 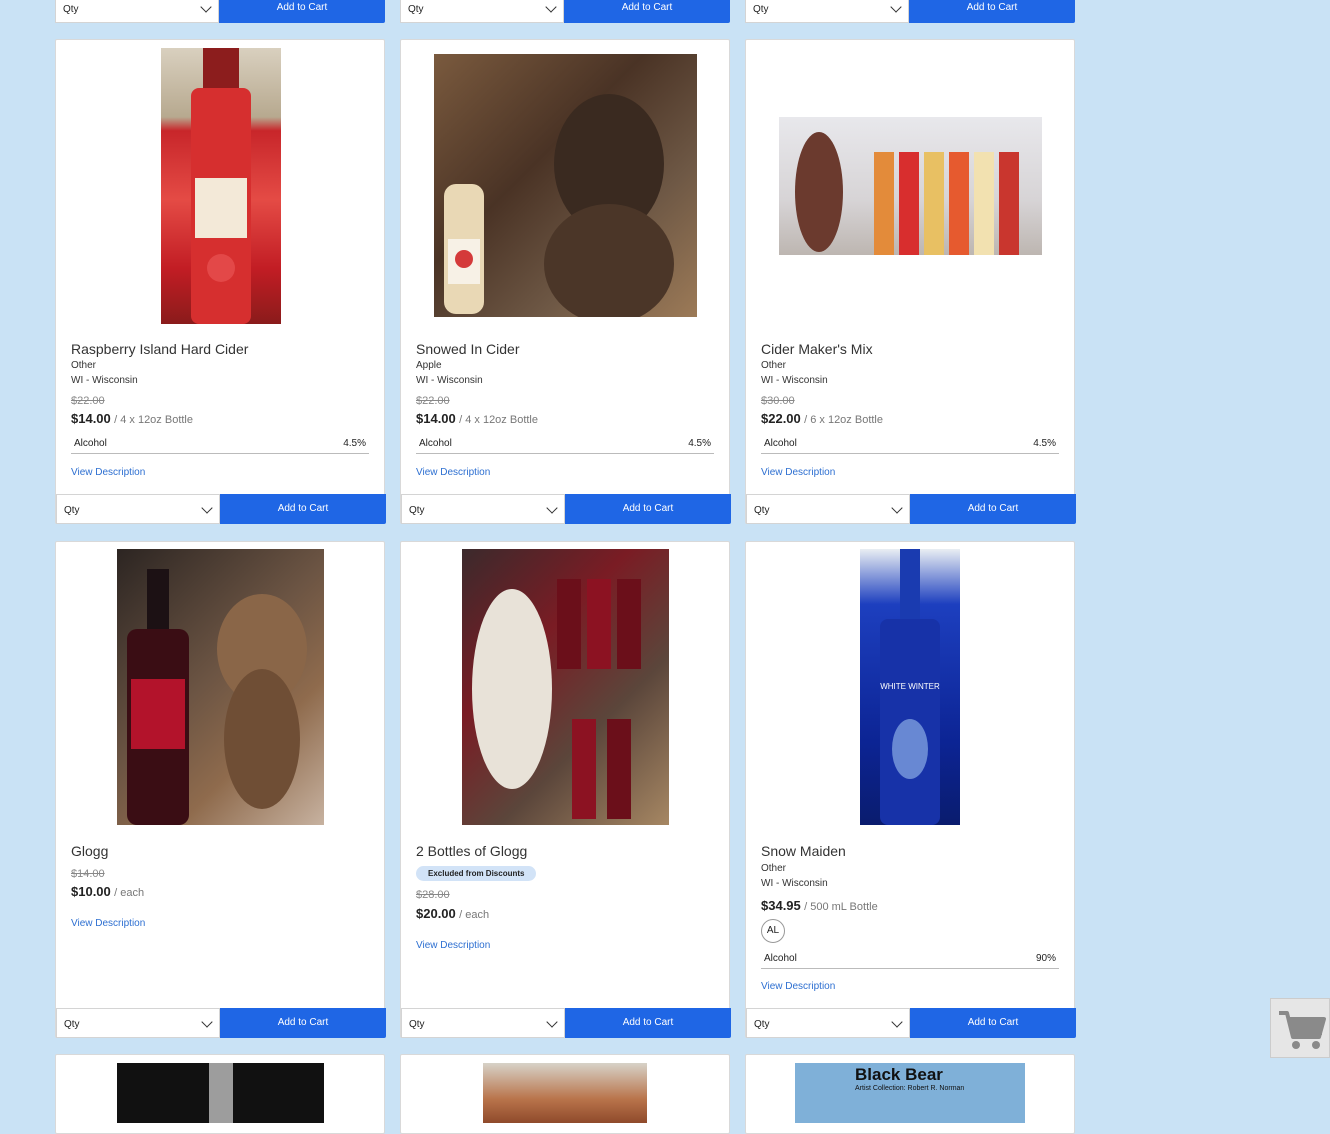 What do you see at coordinates (89, 851) in the screenshot?
I see `product-title: Glogg` at bounding box center [89, 851].